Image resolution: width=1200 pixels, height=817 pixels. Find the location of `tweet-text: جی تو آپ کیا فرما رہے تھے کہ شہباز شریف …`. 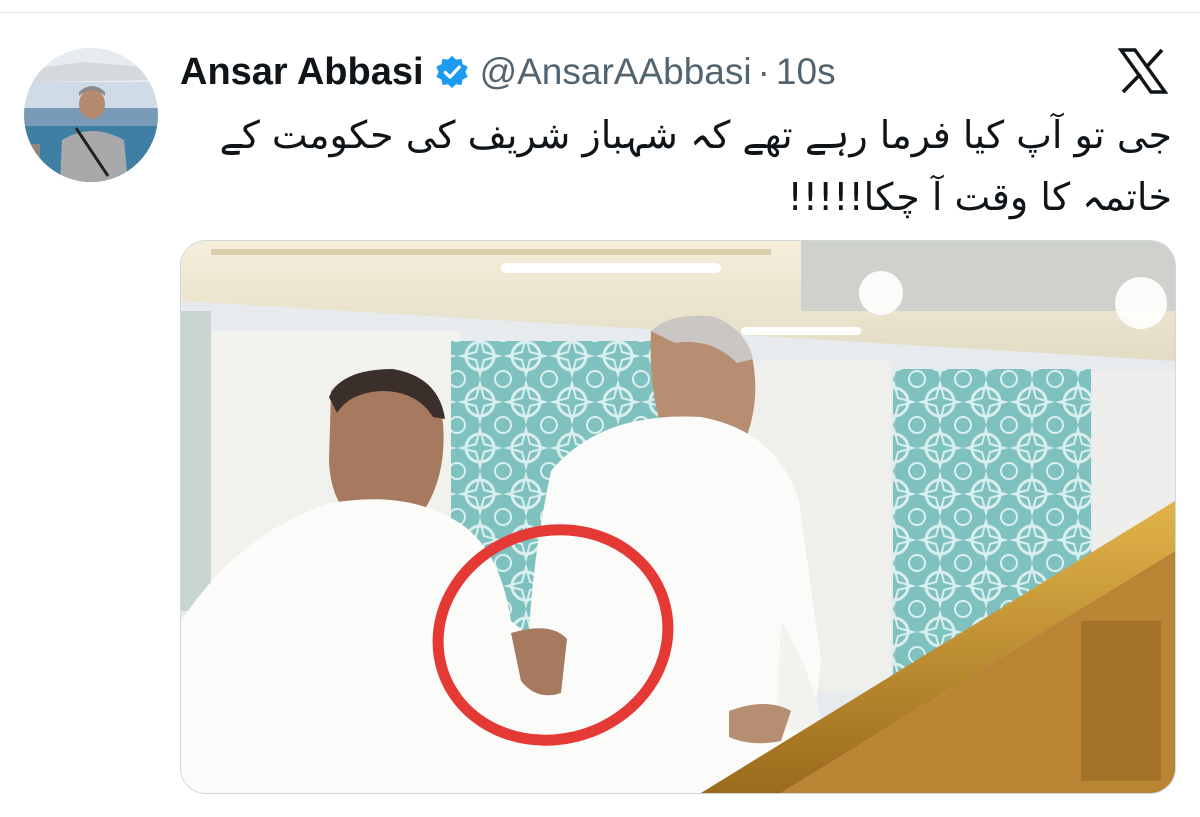

tweet-text: جی تو آپ کیا فرما رہے تھے کہ شہباز شریف … is located at coordinates (695, 166).